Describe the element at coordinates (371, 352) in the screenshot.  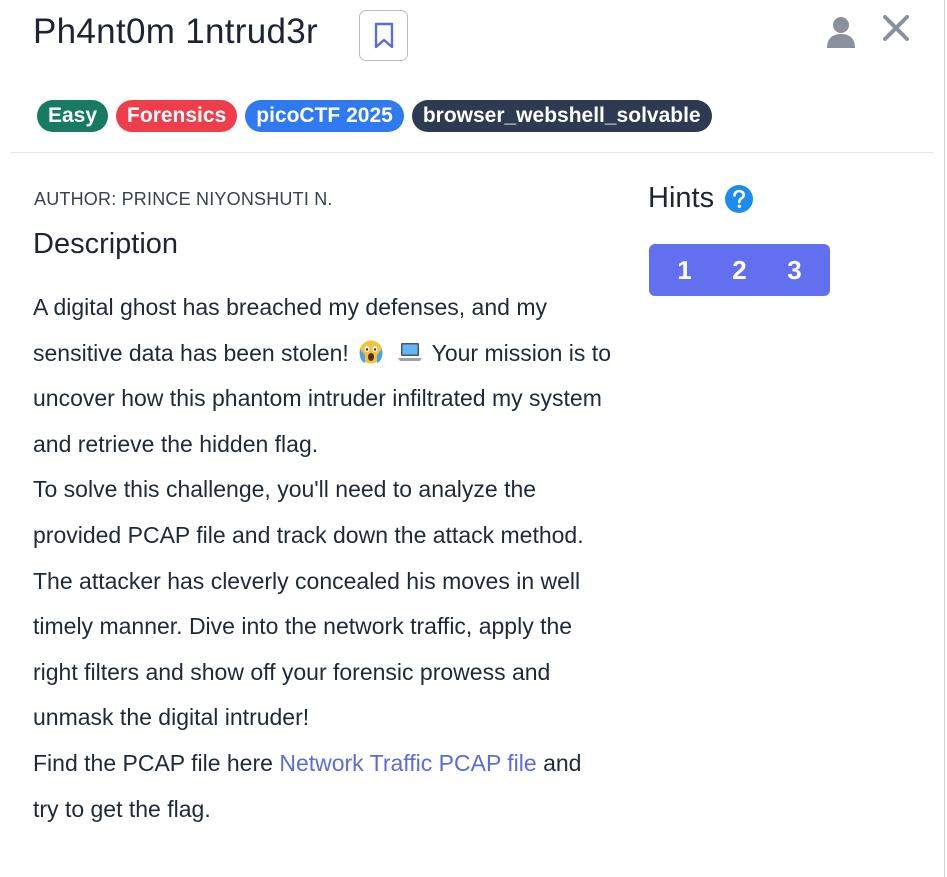
I see `scream-emoji-icon` at that location.